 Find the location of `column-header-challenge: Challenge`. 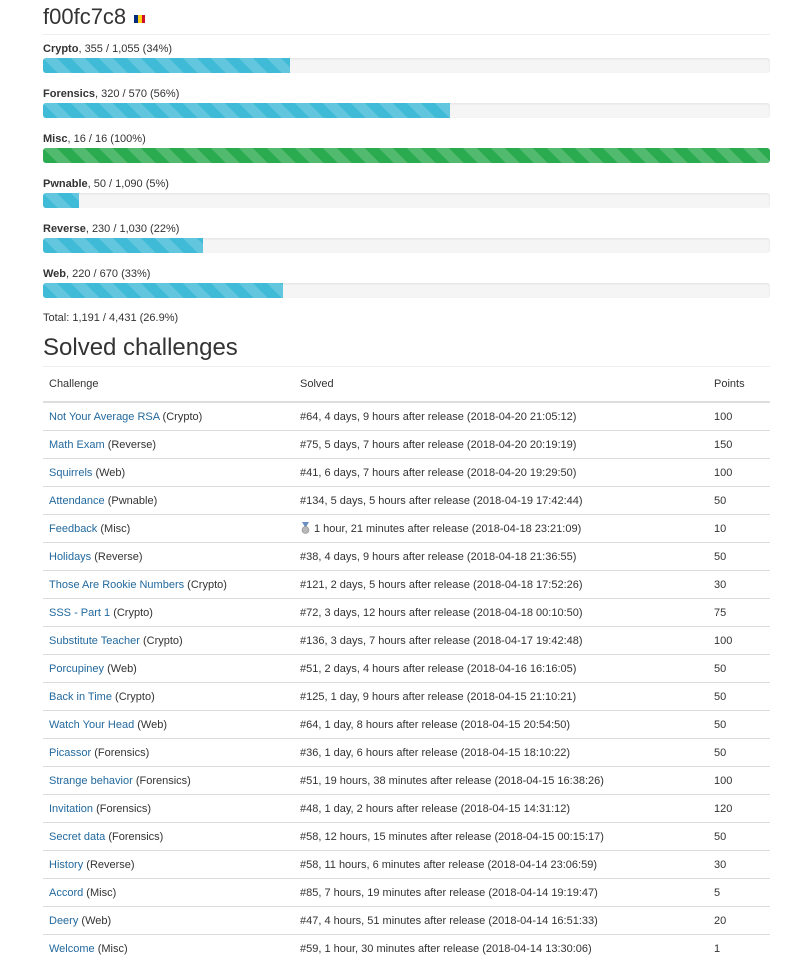

column-header-challenge: Challenge is located at coordinates (168, 385).